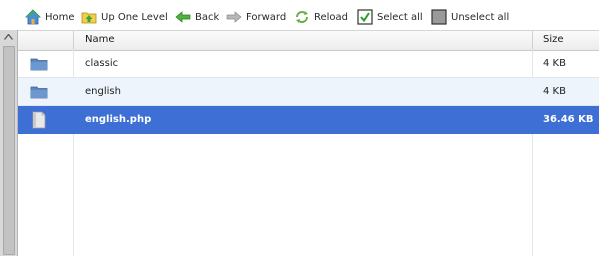  I want to click on folder-up-icon, so click(89, 17).